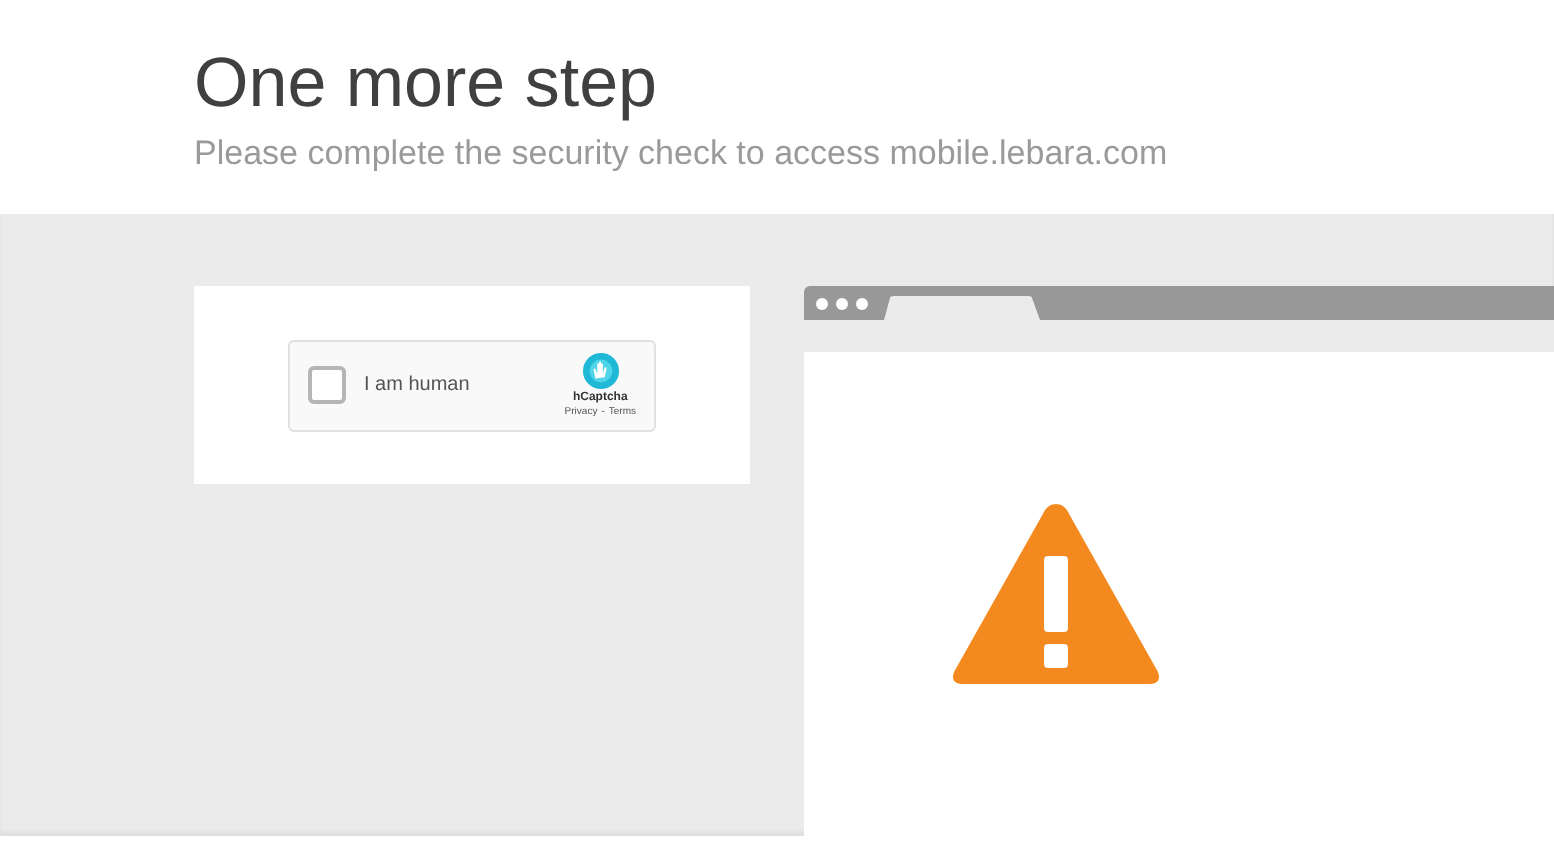 The height and width of the screenshot is (846, 1554). I want to click on captcha-label: I am human, so click(417, 386).